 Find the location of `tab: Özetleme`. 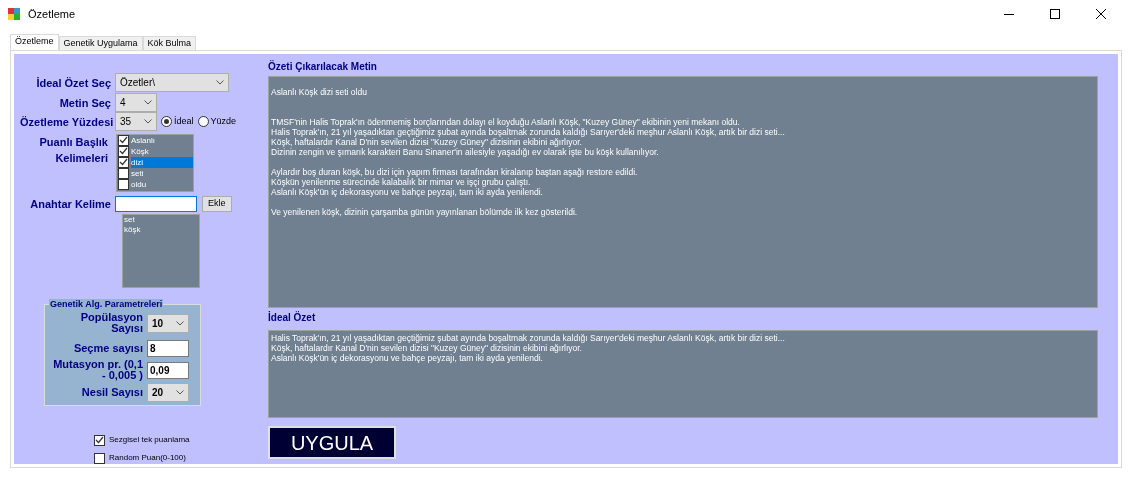

tab: Özetleme is located at coordinates (34, 42).